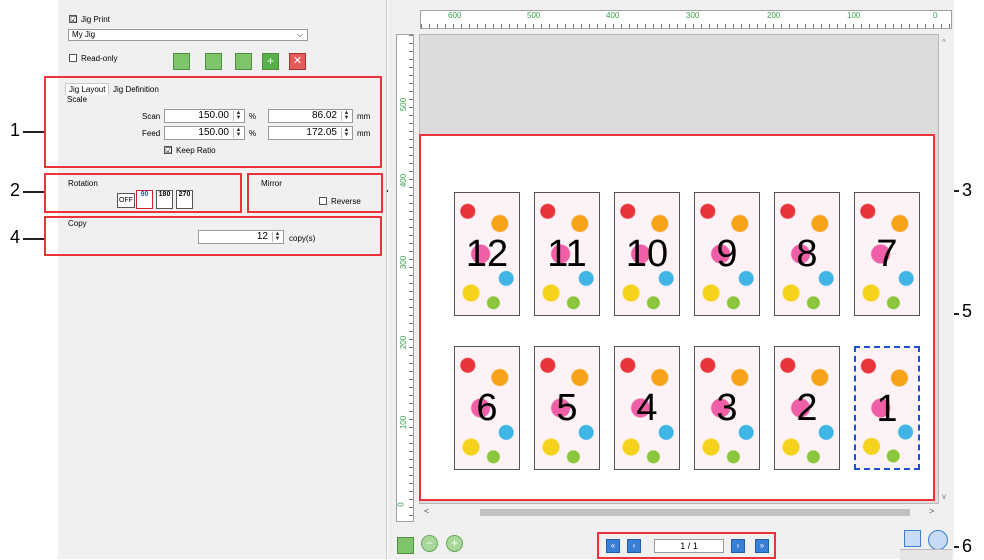 Image resolution: width=984 pixels, height=560 pixels. What do you see at coordinates (95, 19) in the screenshot?
I see `jig-print-label: Jig Print` at bounding box center [95, 19].